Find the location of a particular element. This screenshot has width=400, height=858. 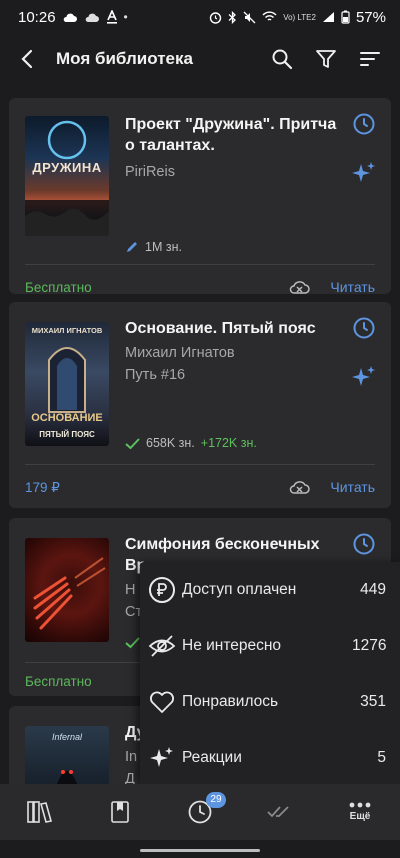

book-bookmark-icon is located at coordinates (120, 812).